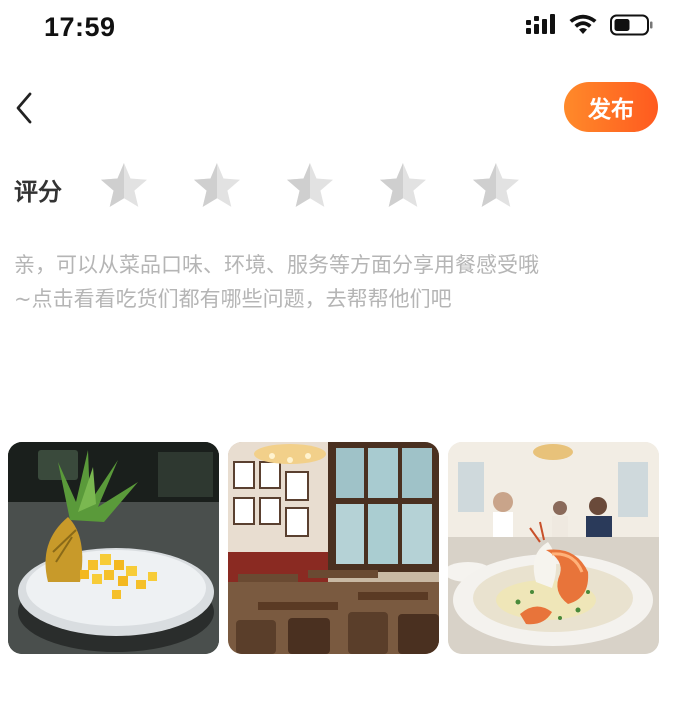 The width and height of the screenshot is (680, 708). What do you see at coordinates (340, 29) in the screenshot?
I see `status-bar: 17:59` at bounding box center [340, 29].